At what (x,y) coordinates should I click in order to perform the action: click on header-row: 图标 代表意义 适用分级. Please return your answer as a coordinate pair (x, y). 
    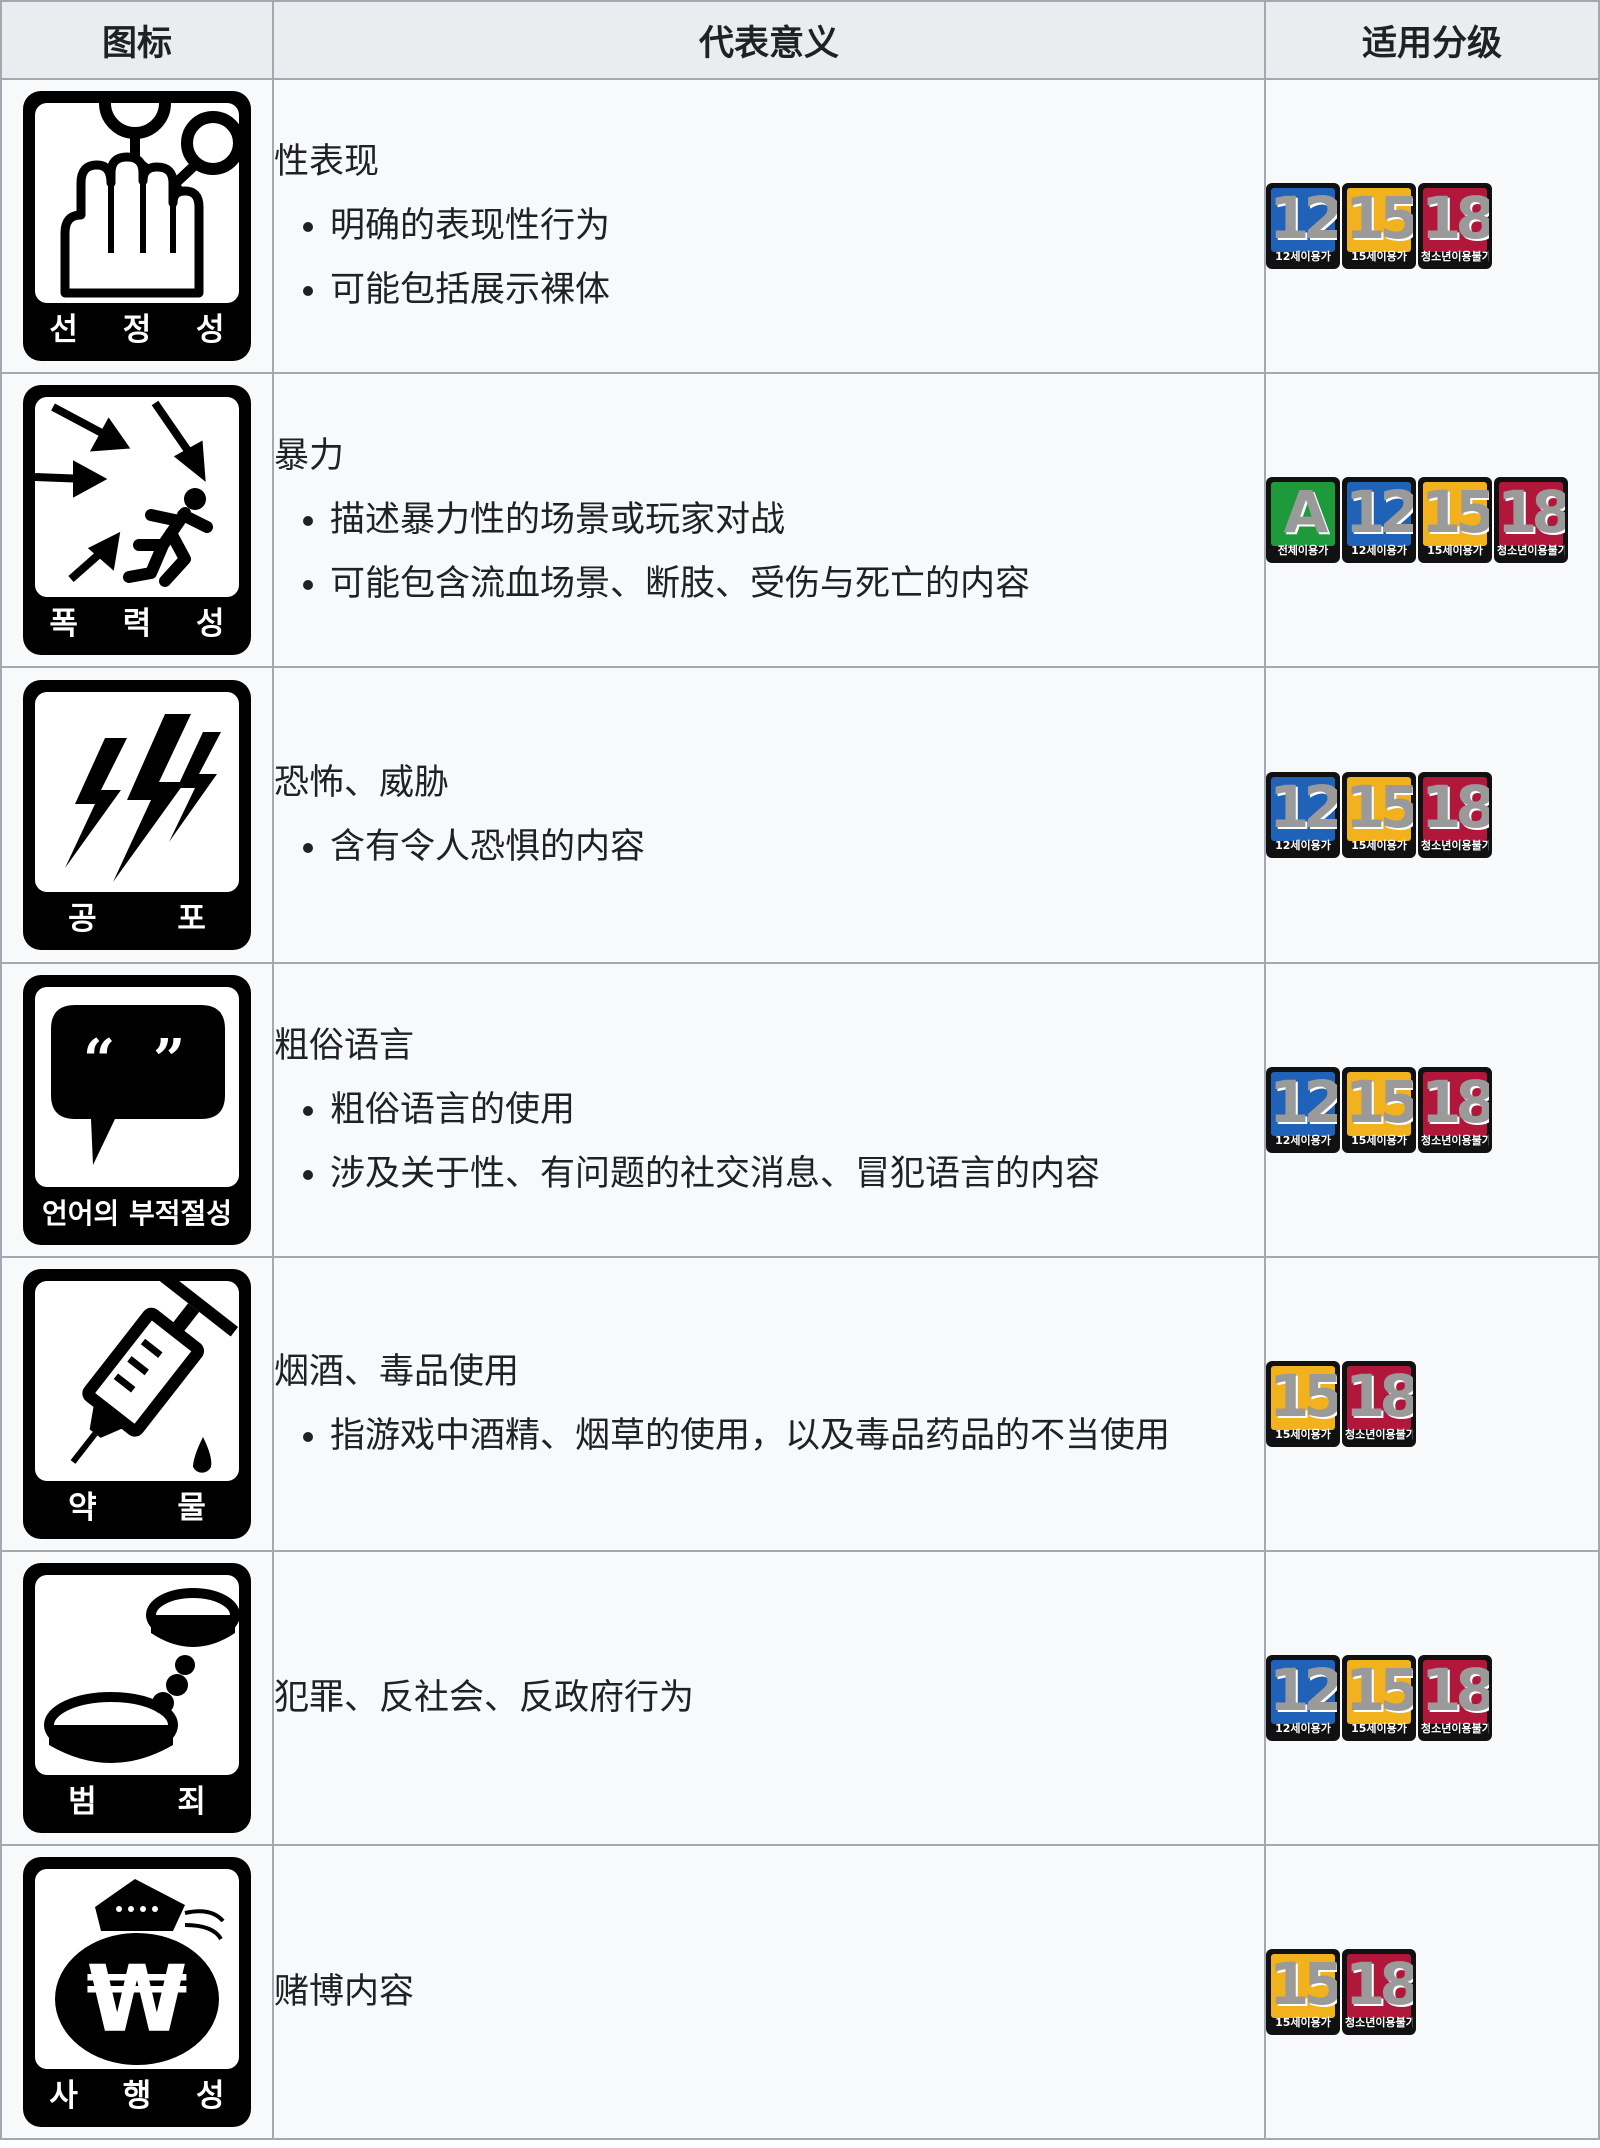
    Looking at the image, I should click on (800, 40).